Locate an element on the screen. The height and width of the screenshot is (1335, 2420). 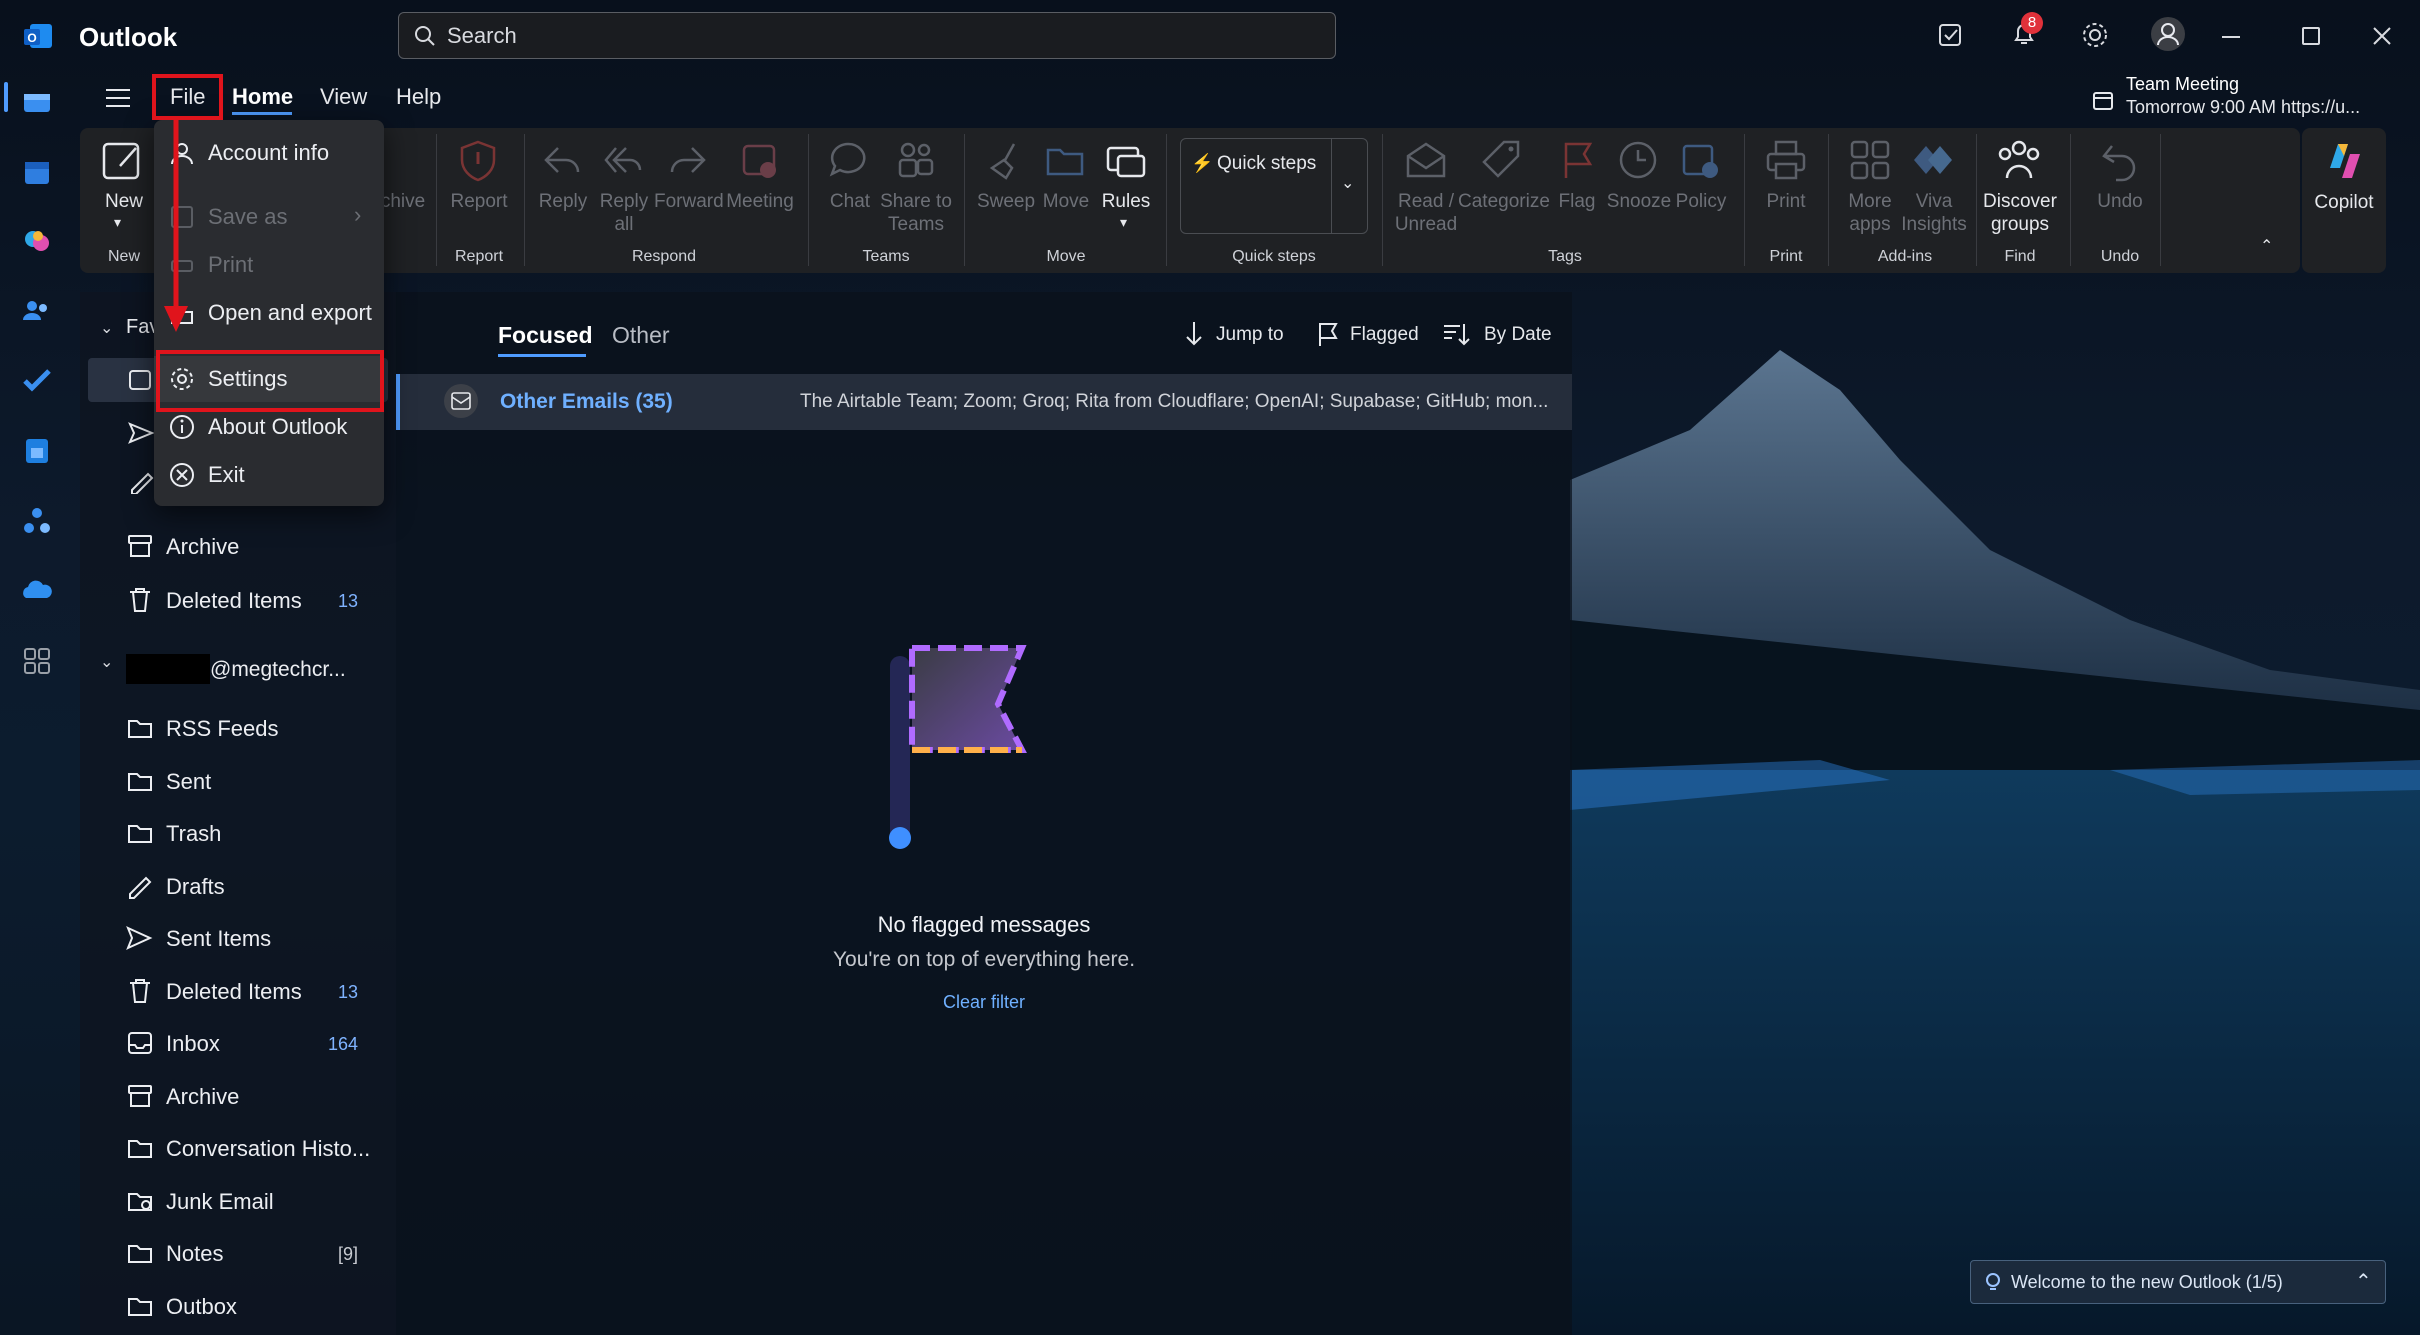
share-to-teams-icon is located at coordinates (916, 160).